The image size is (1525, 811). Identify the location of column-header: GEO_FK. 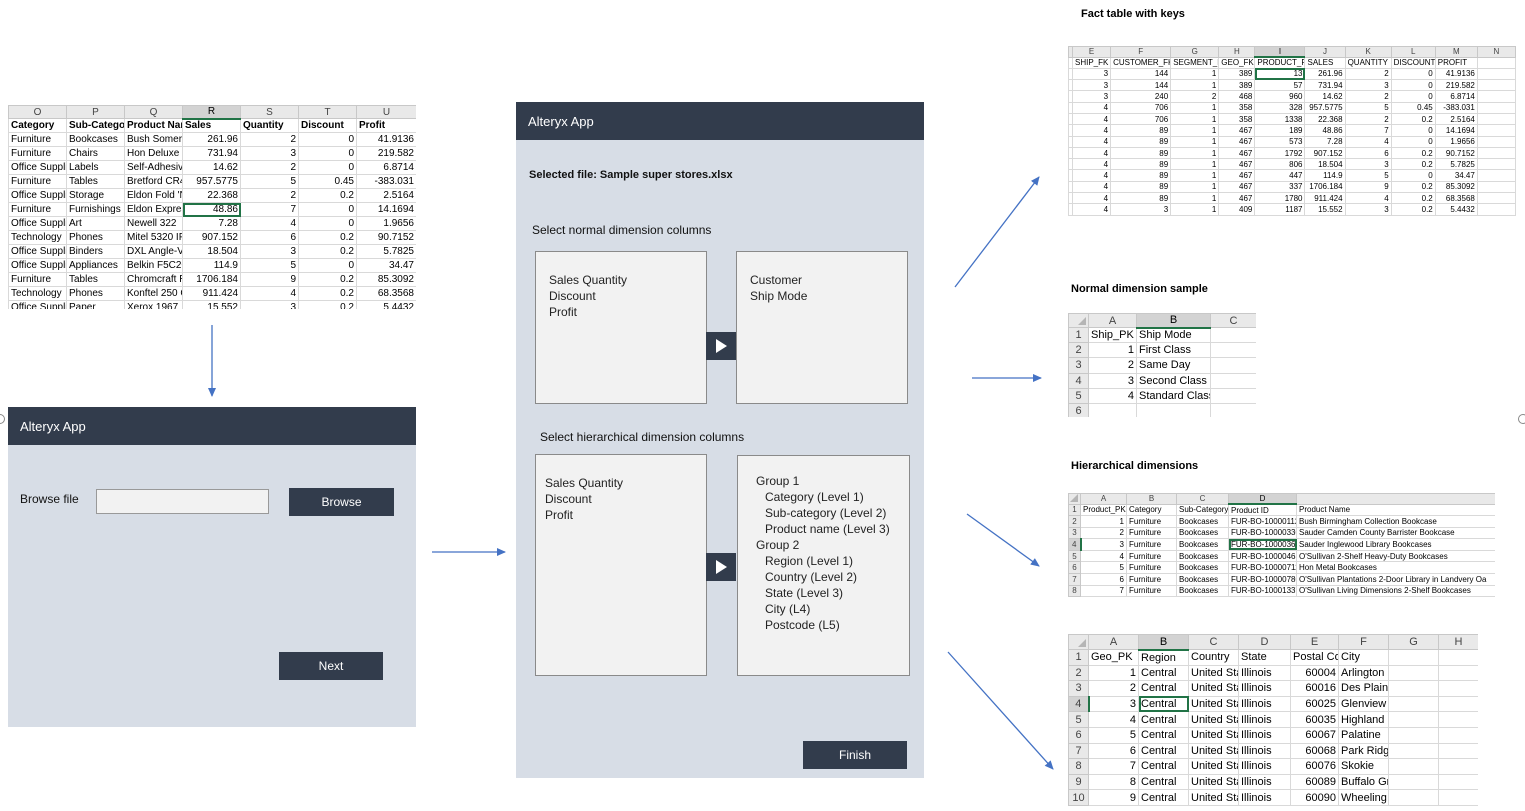
(1237, 62).